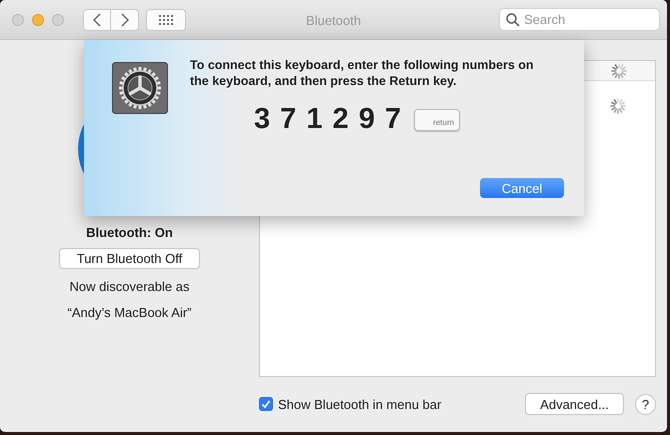  I want to click on chevron-left-icon, so click(97, 19).